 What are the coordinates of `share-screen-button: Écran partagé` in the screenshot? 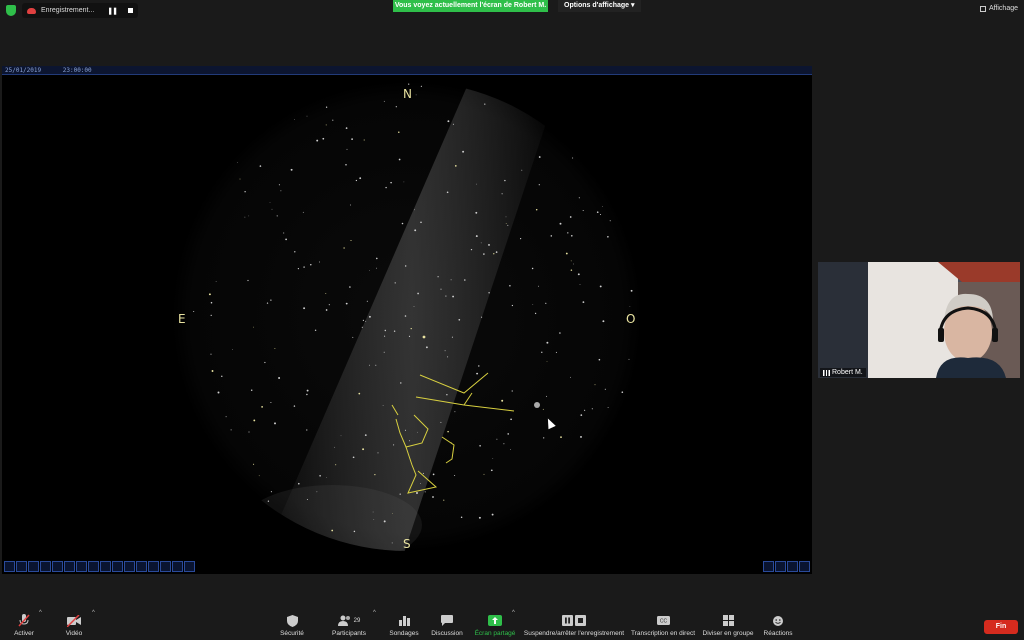 It's located at (495, 625).